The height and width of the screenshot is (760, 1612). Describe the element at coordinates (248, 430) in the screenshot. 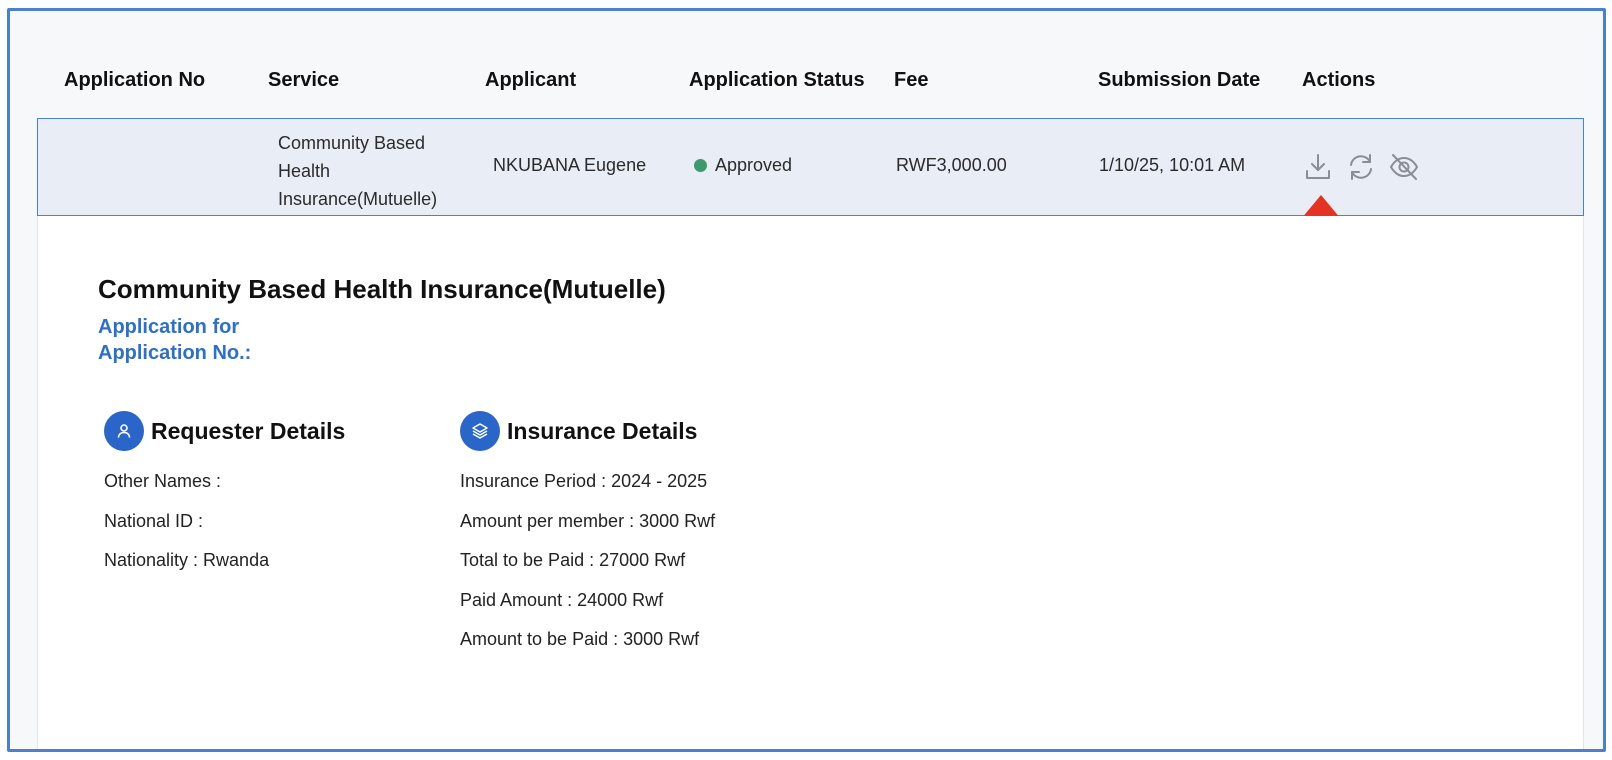

I see `requester-details-title: Requester Details` at that location.